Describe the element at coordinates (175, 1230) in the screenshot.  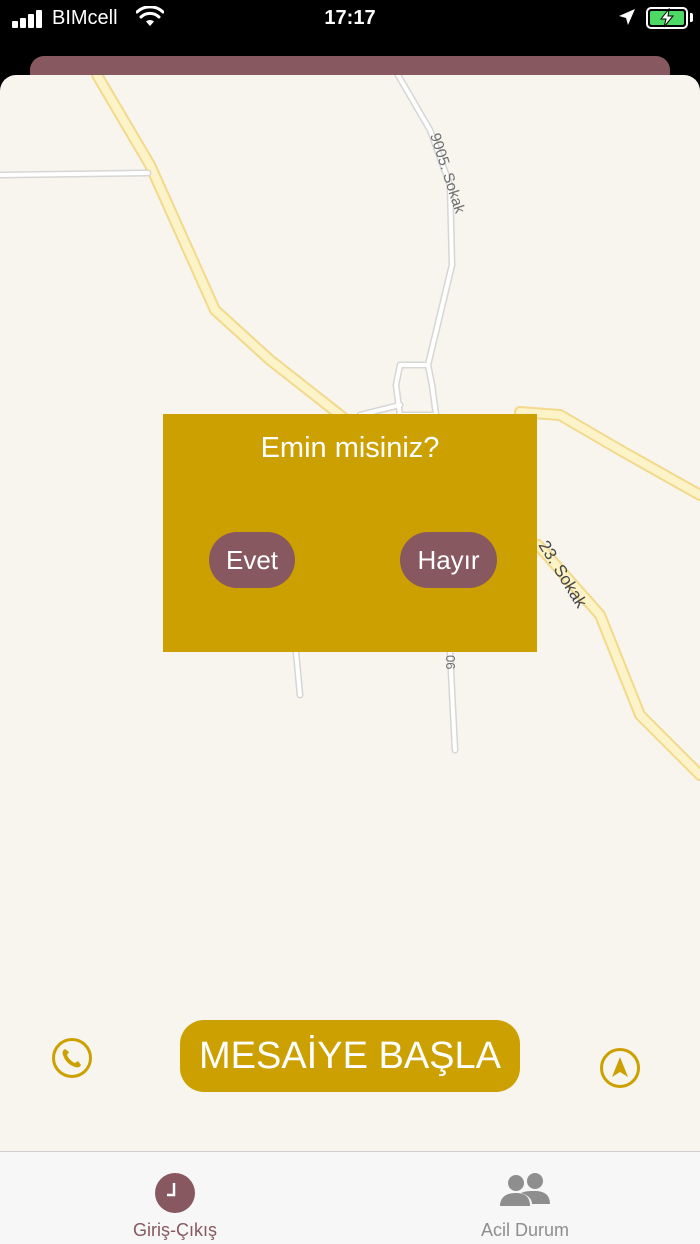
I see `tab-label: Giriş-Çıkış` at that location.